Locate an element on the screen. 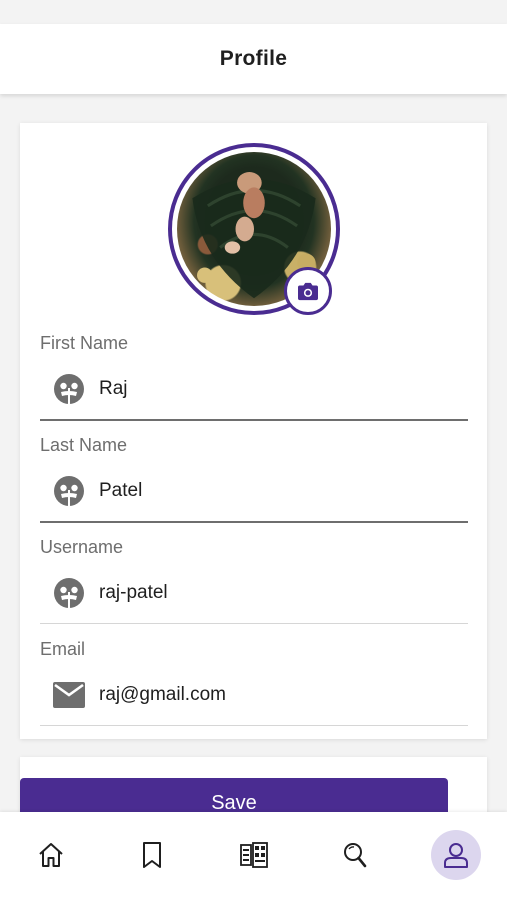  status-bar is located at coordinates (253, 12).